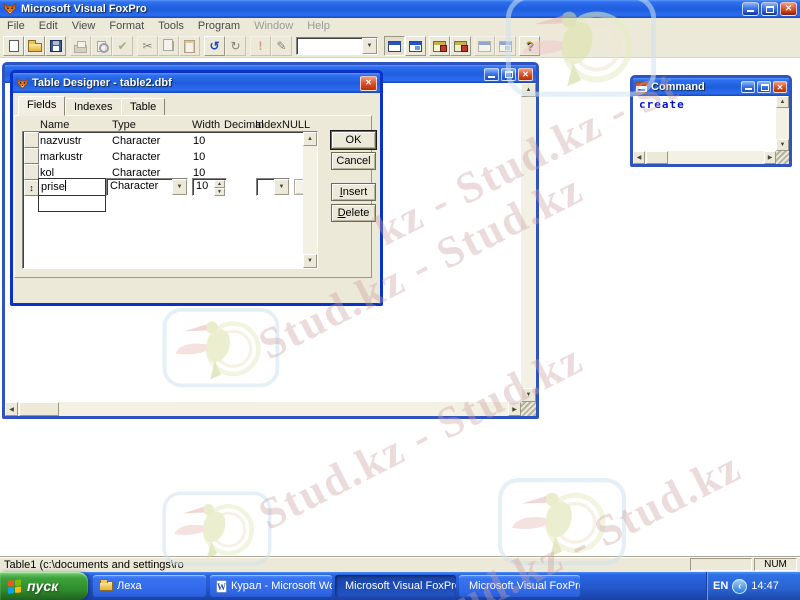 The image size is (800, 600). I want to click on command-window-title: Command, so click(678, 87).